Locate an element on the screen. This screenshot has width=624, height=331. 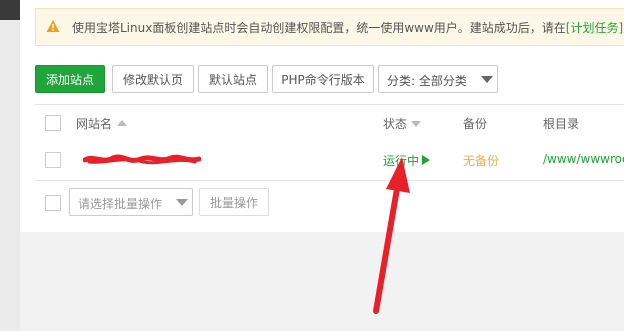
cron-task-link: [计划任务] is located at coordinates (594, 28).